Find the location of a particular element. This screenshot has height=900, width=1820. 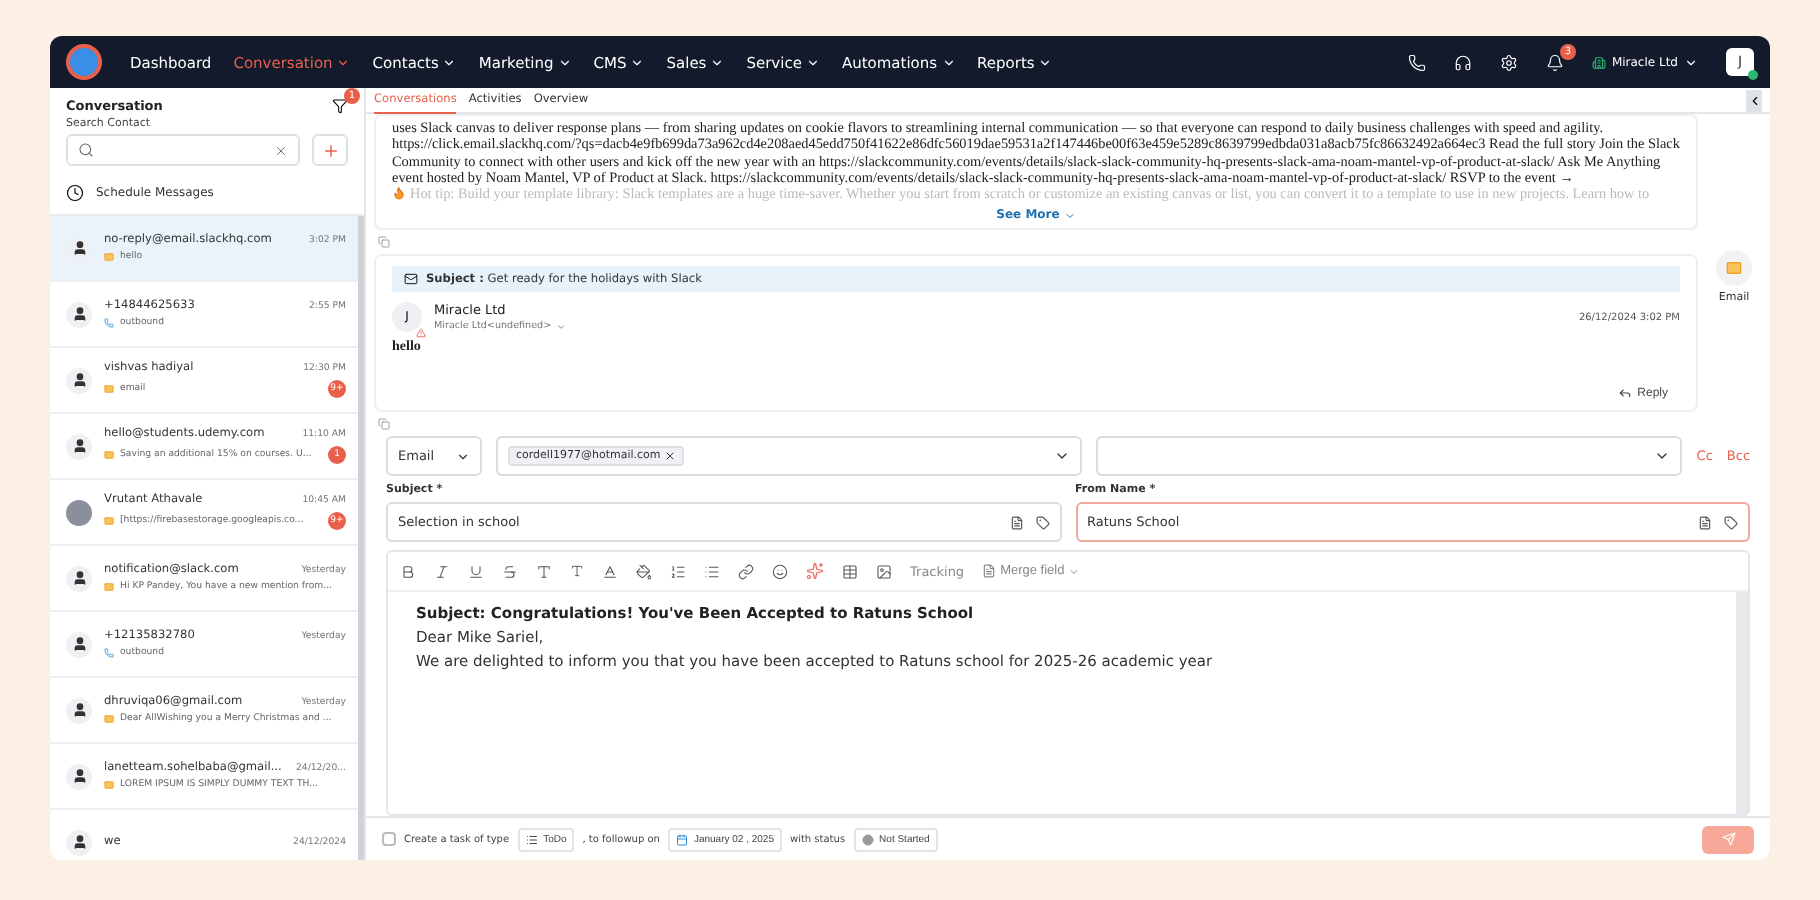

text-color-icon is located at coordinates (610, 571).